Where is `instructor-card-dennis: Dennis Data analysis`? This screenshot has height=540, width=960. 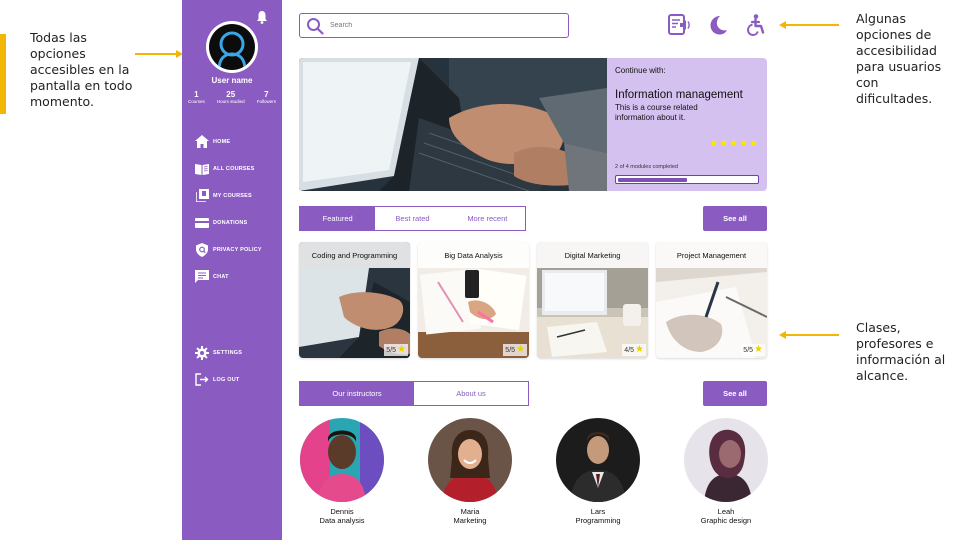
instructor-card-dennis: Dennis Data analysis is located at coordinates (342, 471).